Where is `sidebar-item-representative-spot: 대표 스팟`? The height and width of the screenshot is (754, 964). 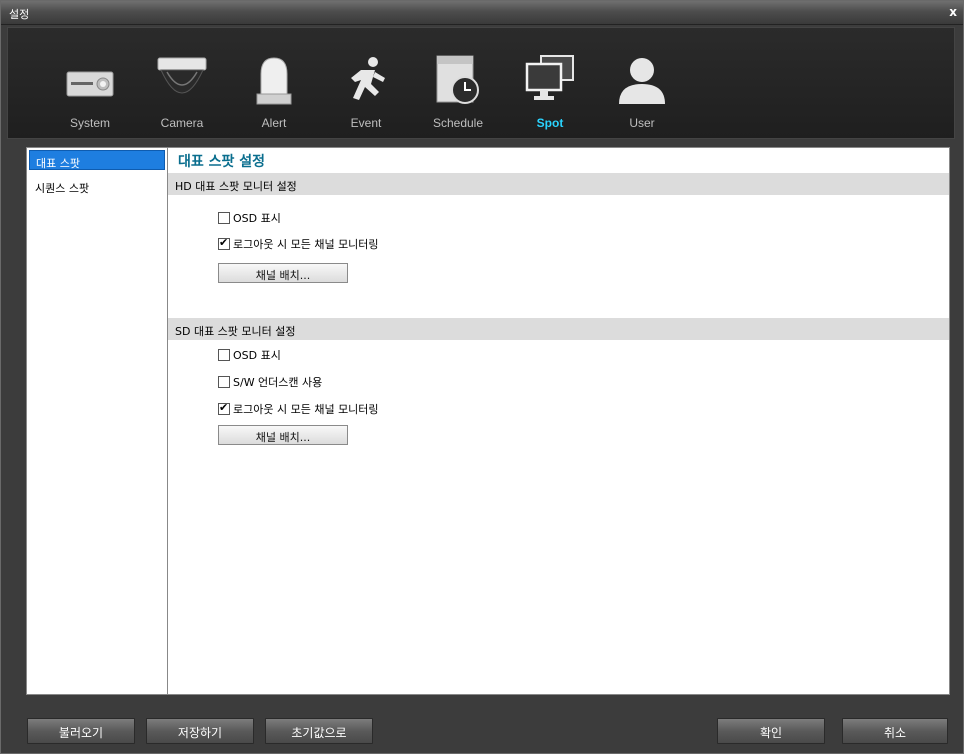
sidebar-item-representative-spot: 대표 스팟 is located at coordinates (97, 160).